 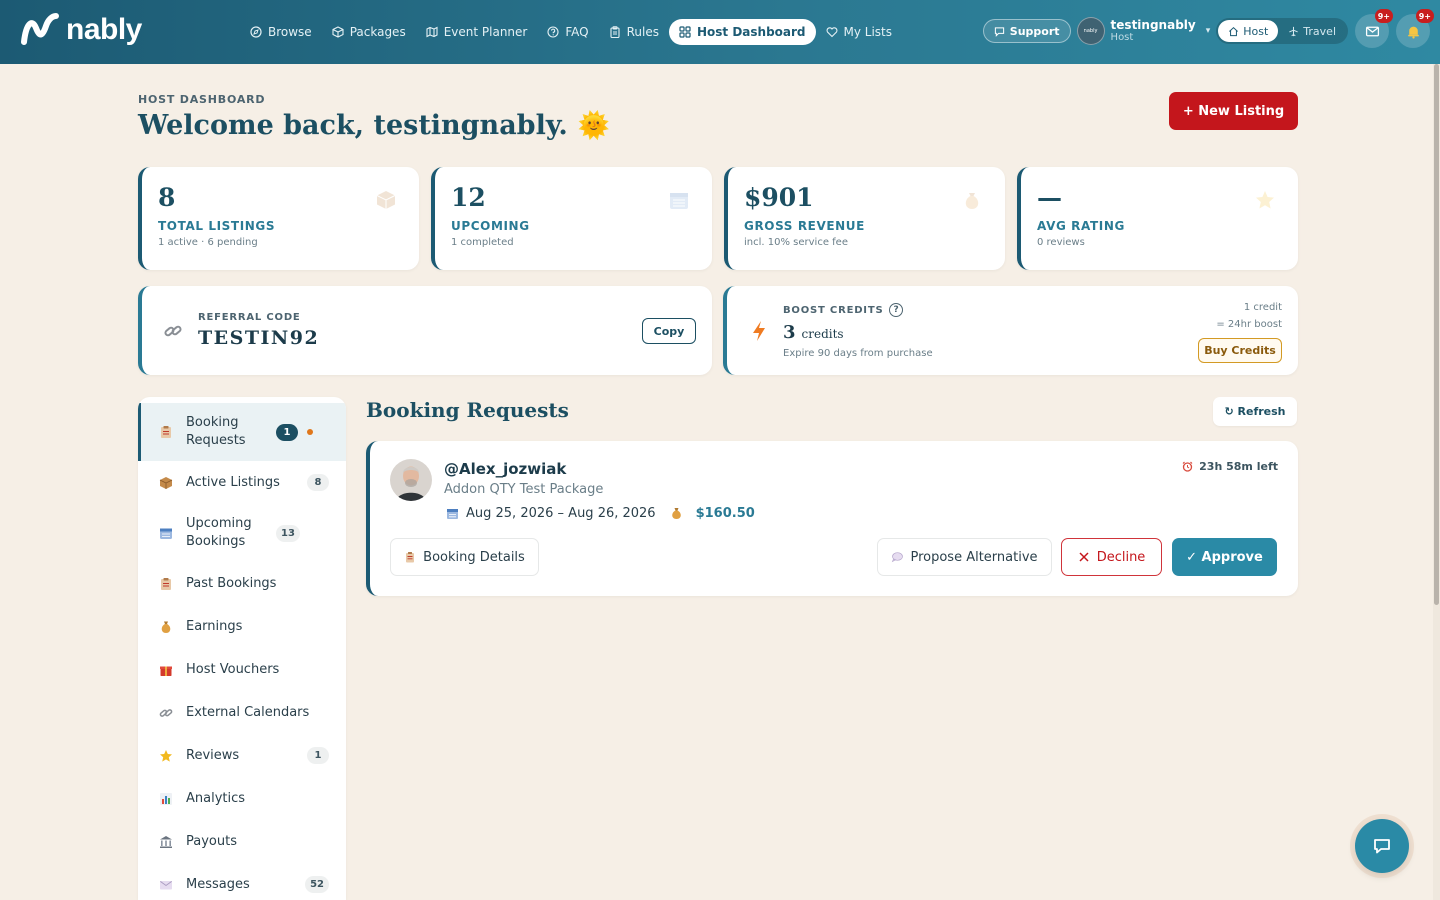 I want to click on user-info: testingnably Host, so click(x=1153, y=31).